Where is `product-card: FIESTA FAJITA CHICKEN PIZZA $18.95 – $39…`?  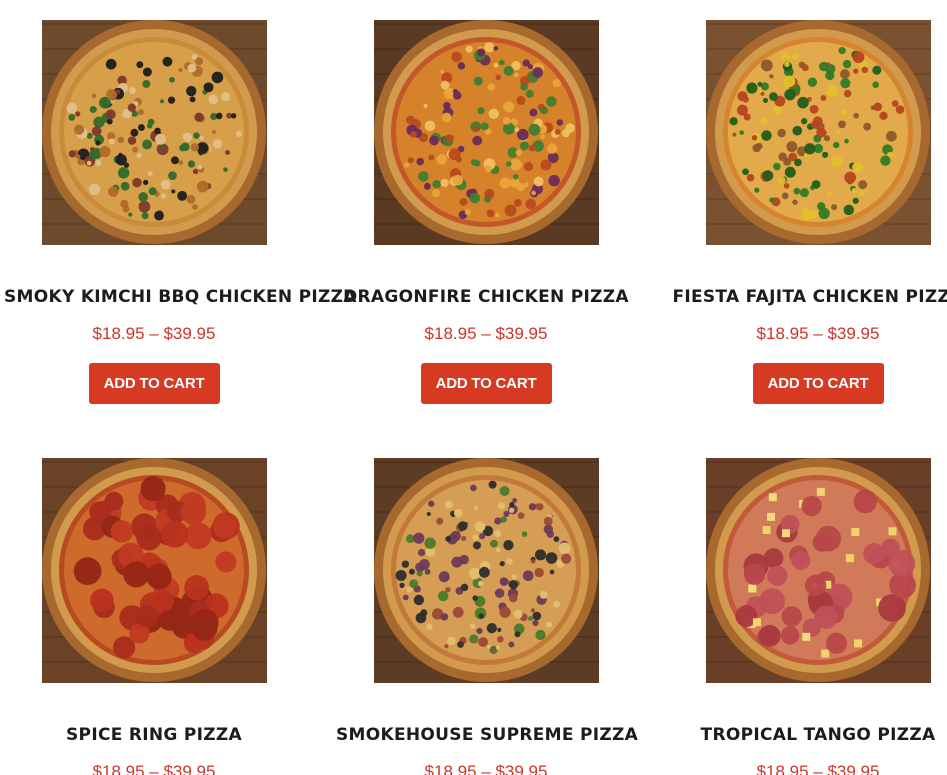 product-card: FIESTA FAJITA CHICKEN PIZZA $18.95 – $39… is located at coordinates (807, 212).